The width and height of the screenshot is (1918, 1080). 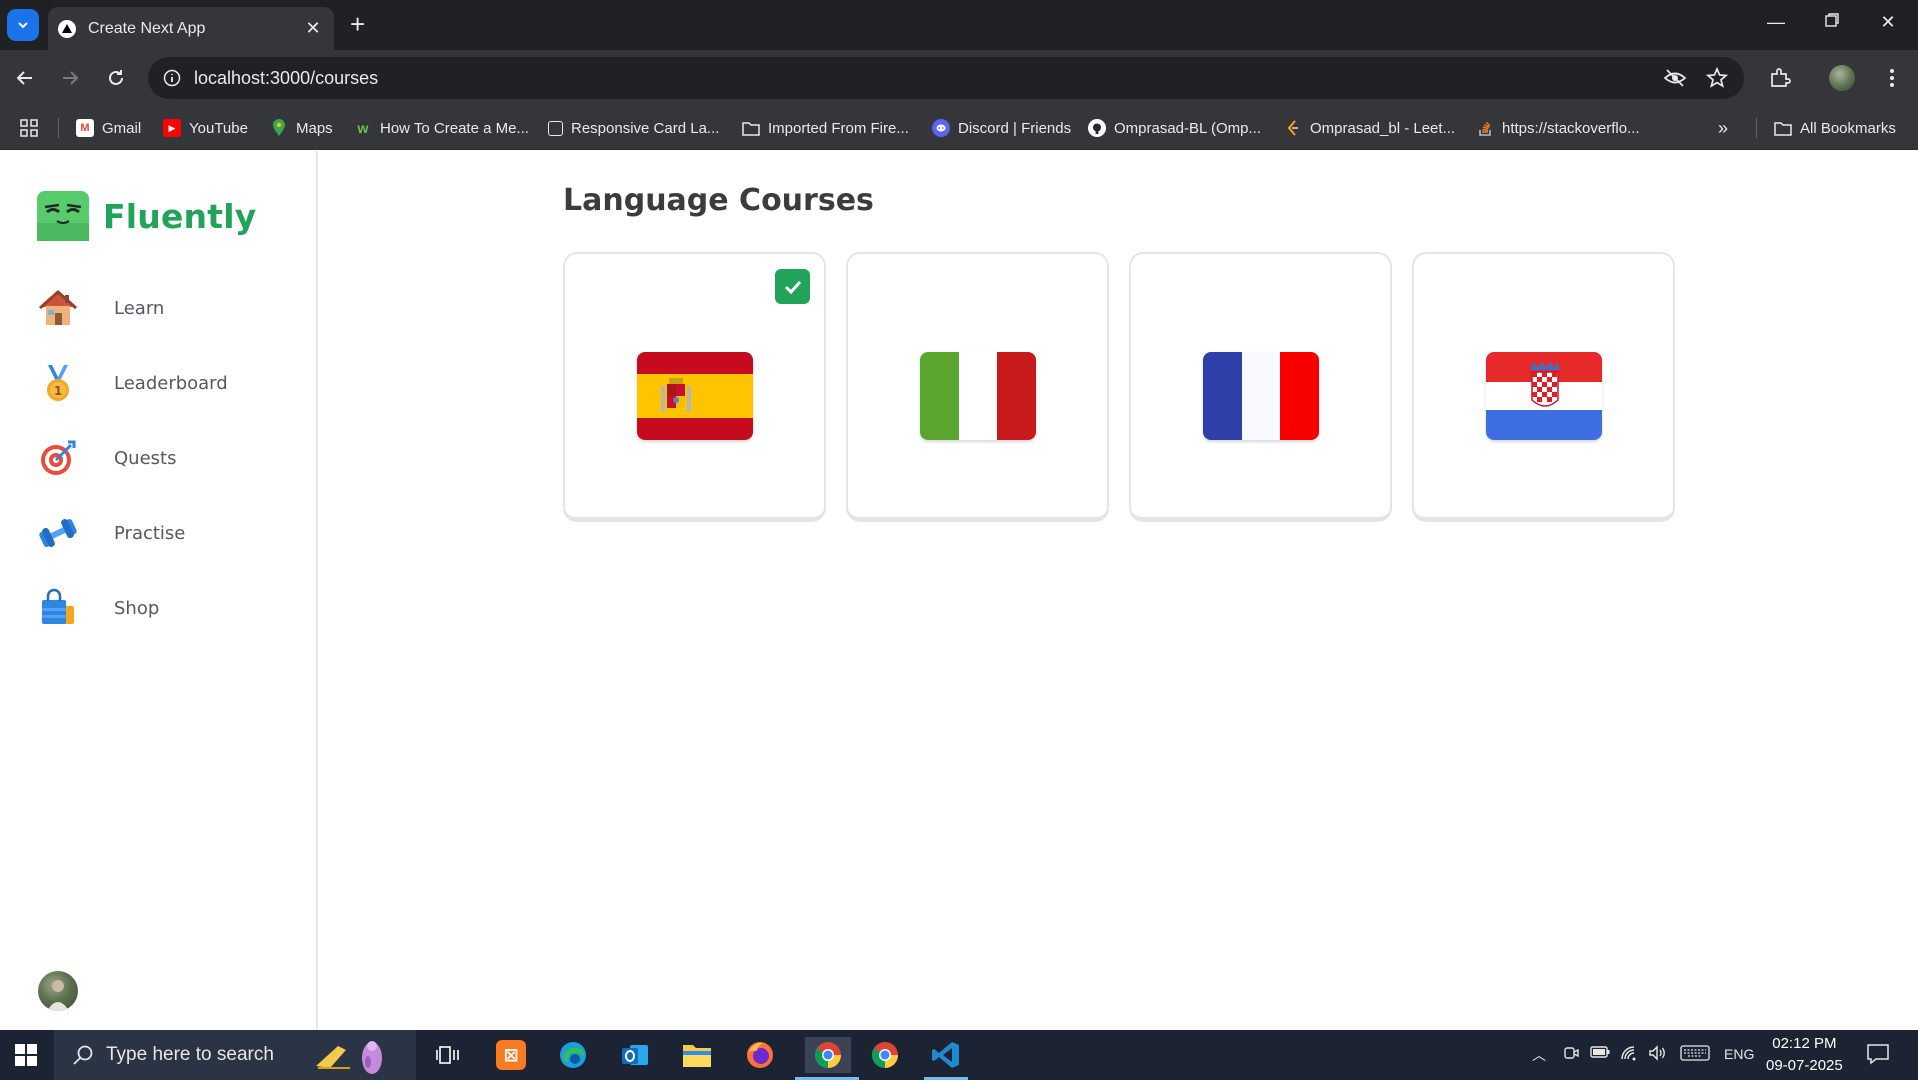 What do you see at coordinates (1571, 1054) in the screenshot?
I see `meet-now-icon` at bounding box center [1571, 1054].